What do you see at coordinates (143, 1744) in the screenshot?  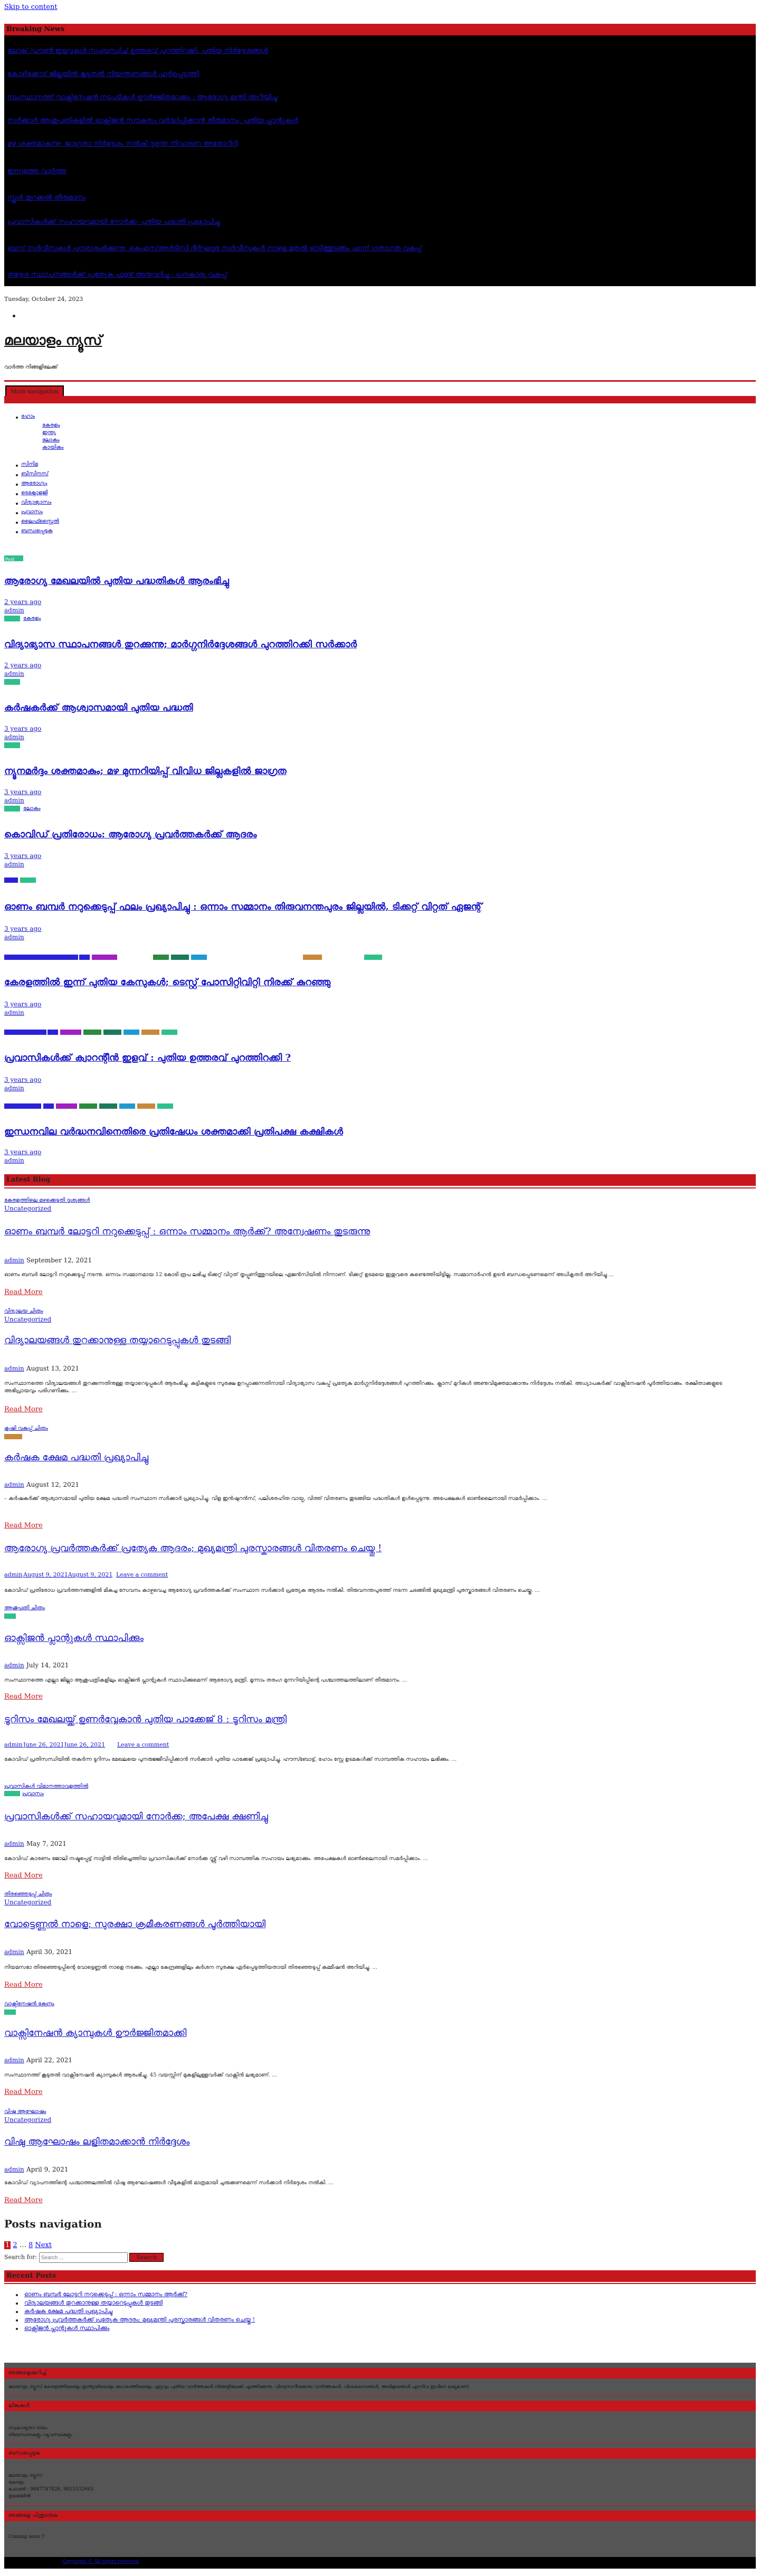 I see `leave-comment-link: Leave a comment` at bounding box center [143, 1744].